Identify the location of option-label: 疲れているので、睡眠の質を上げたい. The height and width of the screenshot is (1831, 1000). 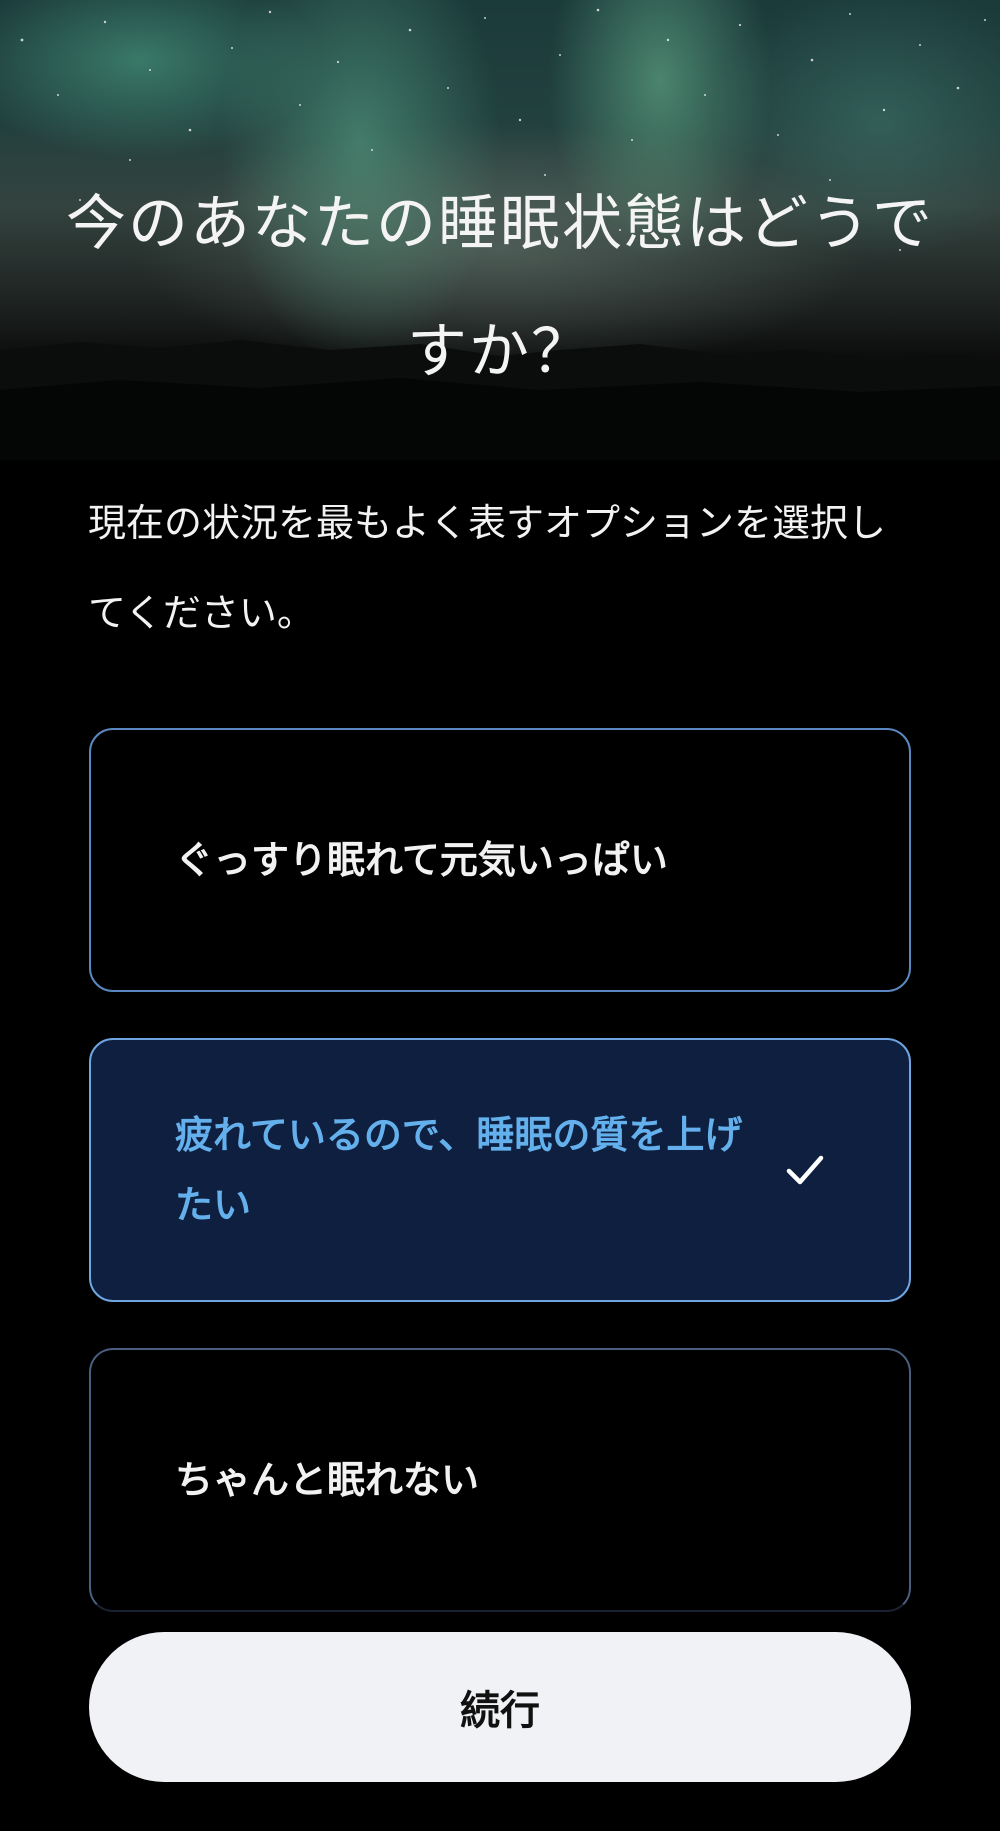
(459, 1170).